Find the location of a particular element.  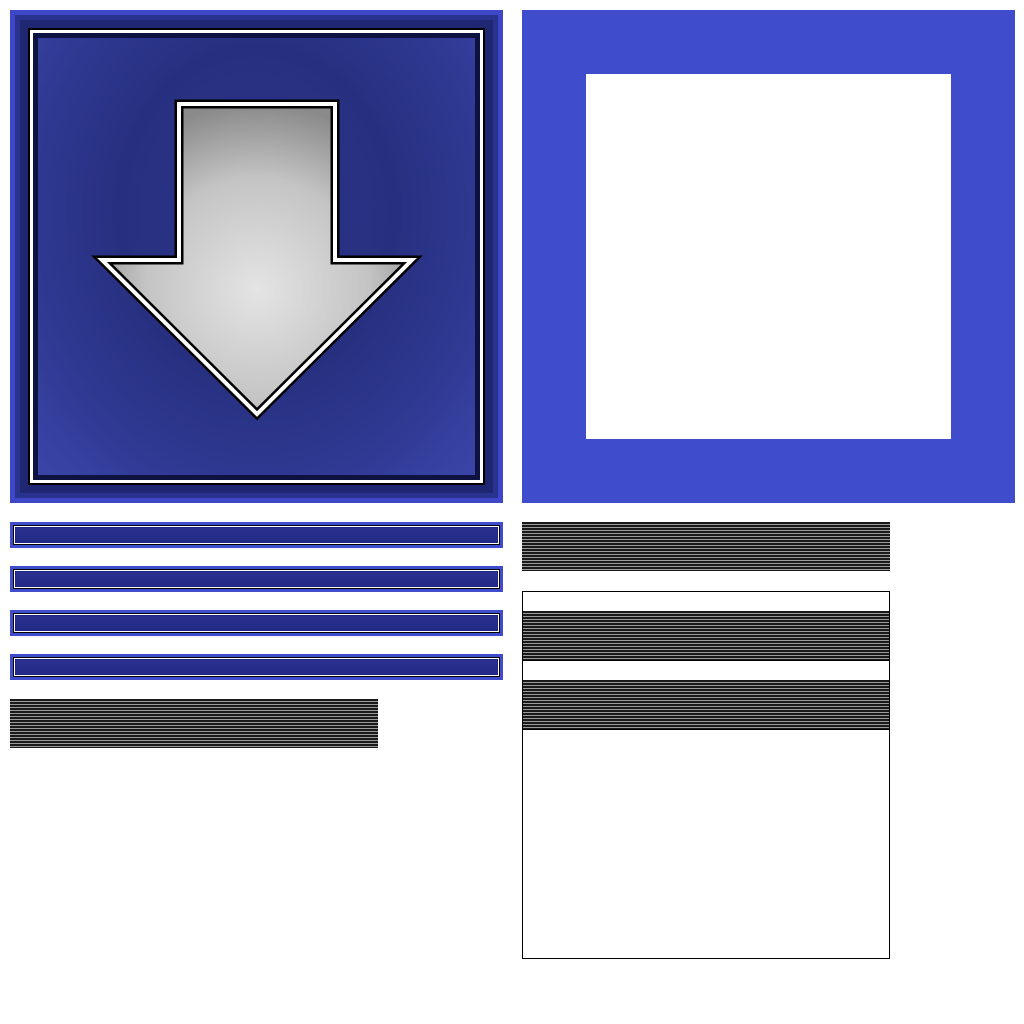

frame-square-center is located at coordinates (768, 256).